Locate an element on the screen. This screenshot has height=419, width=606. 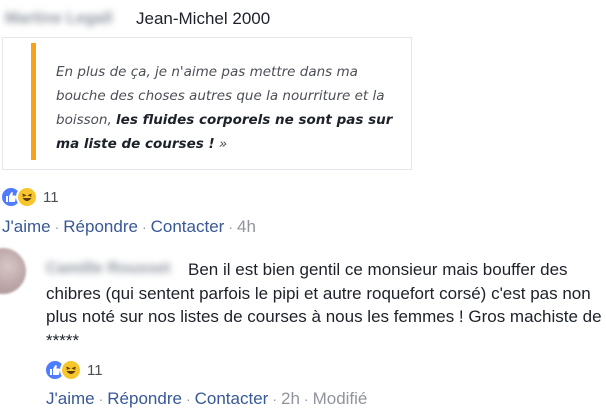
comment2-edited-label: Modifié is located at coordinates (340, 398).